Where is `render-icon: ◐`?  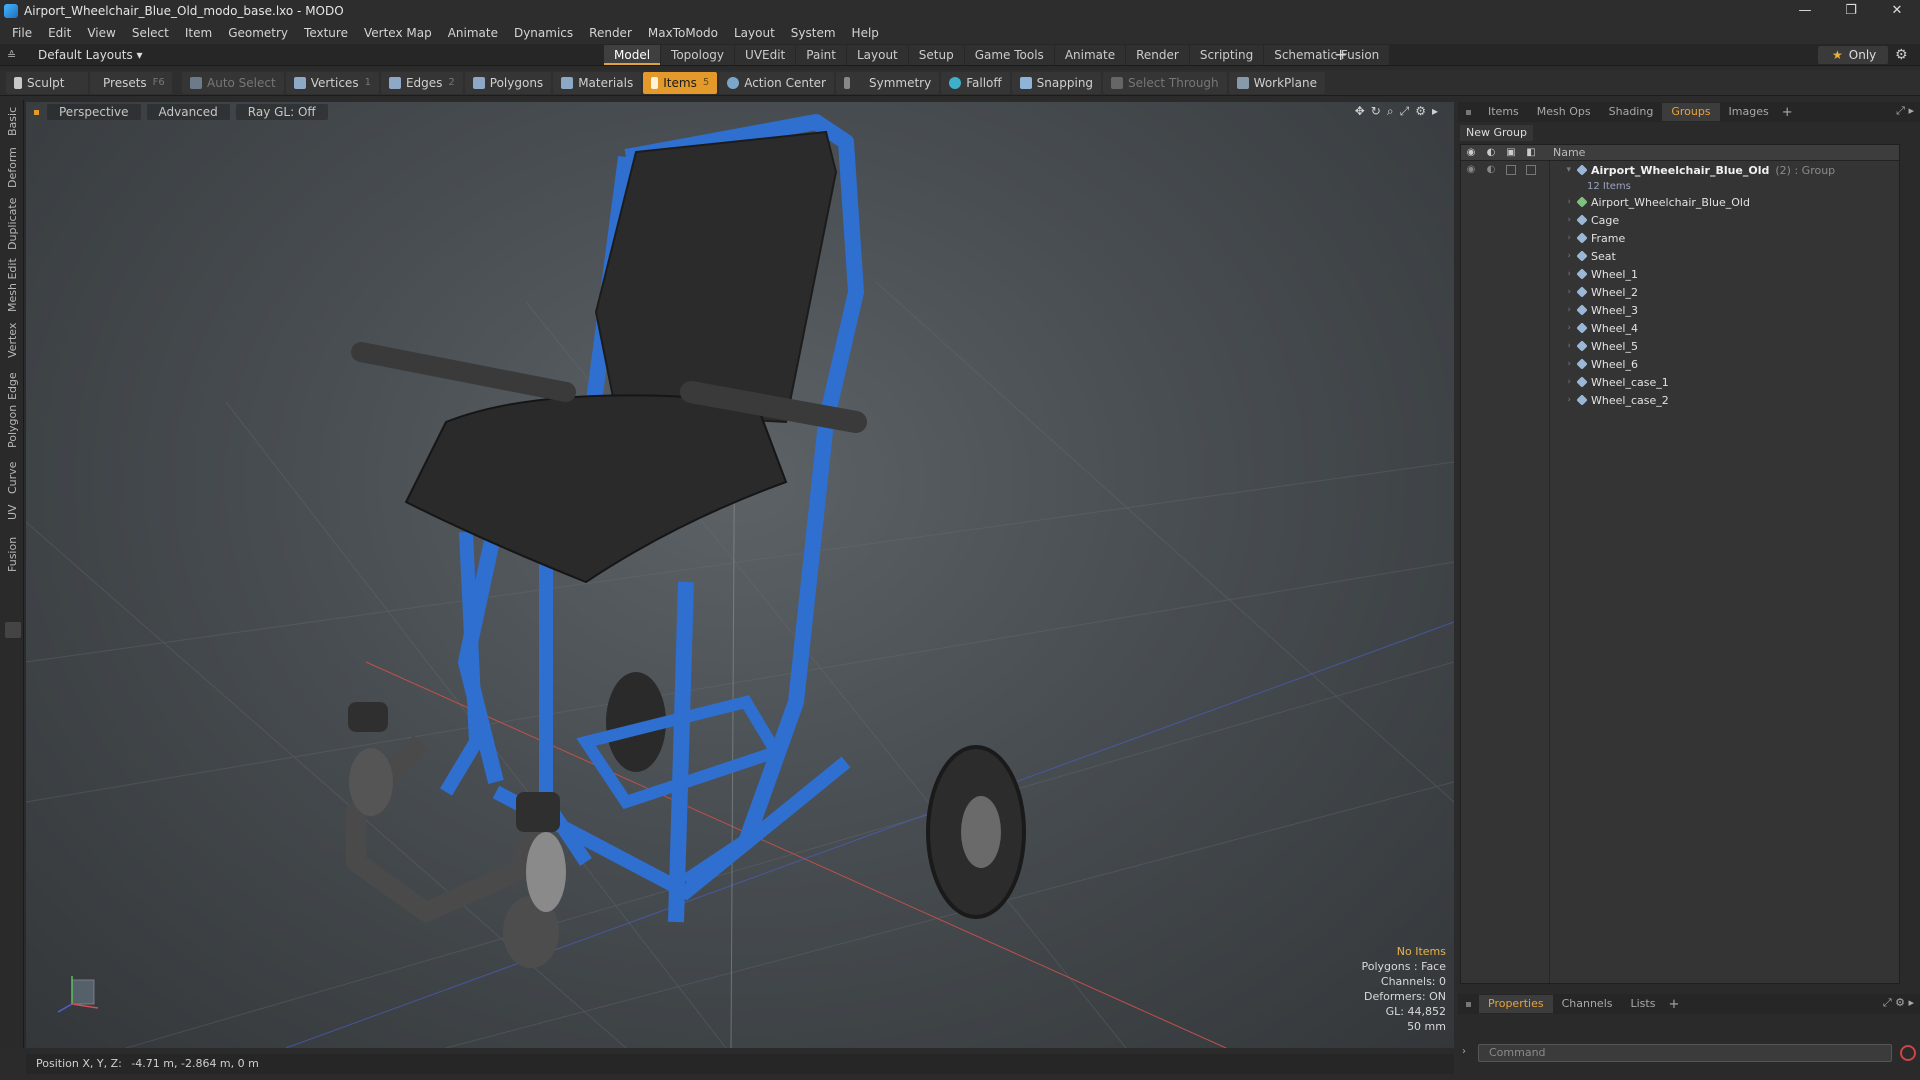
render-icon: ◐ is located at coordinates (1491, 170).